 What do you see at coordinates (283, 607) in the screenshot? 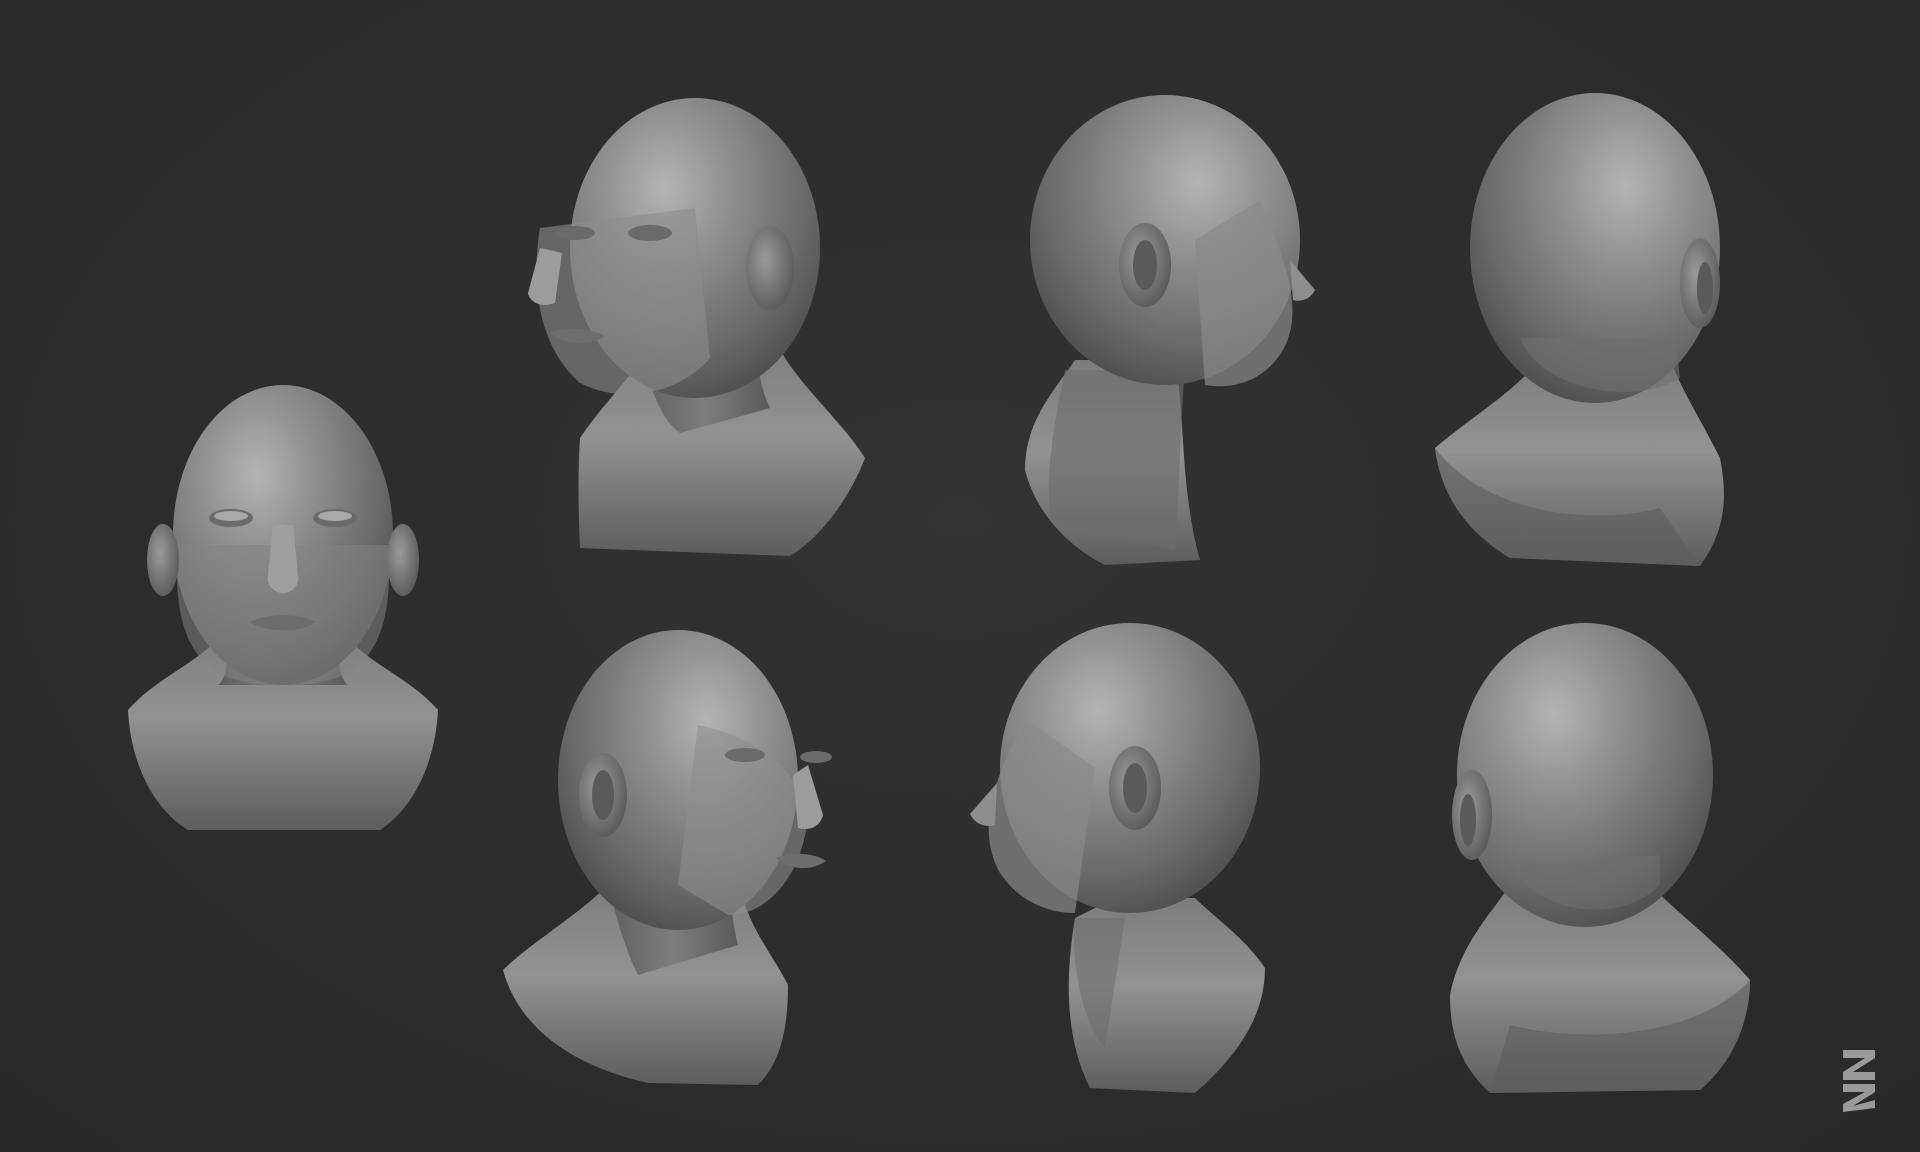
I see `front-view-bust` at bounding box center [283, 607].